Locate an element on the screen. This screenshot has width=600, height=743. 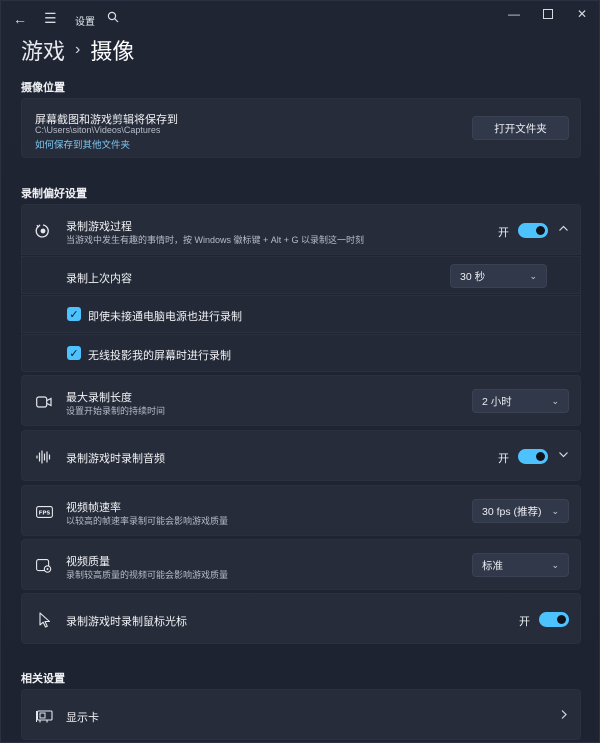
wireless-recording-row: ✓ 无线投影我的屏幕时进行录制 is located at coordinates (301, 353).